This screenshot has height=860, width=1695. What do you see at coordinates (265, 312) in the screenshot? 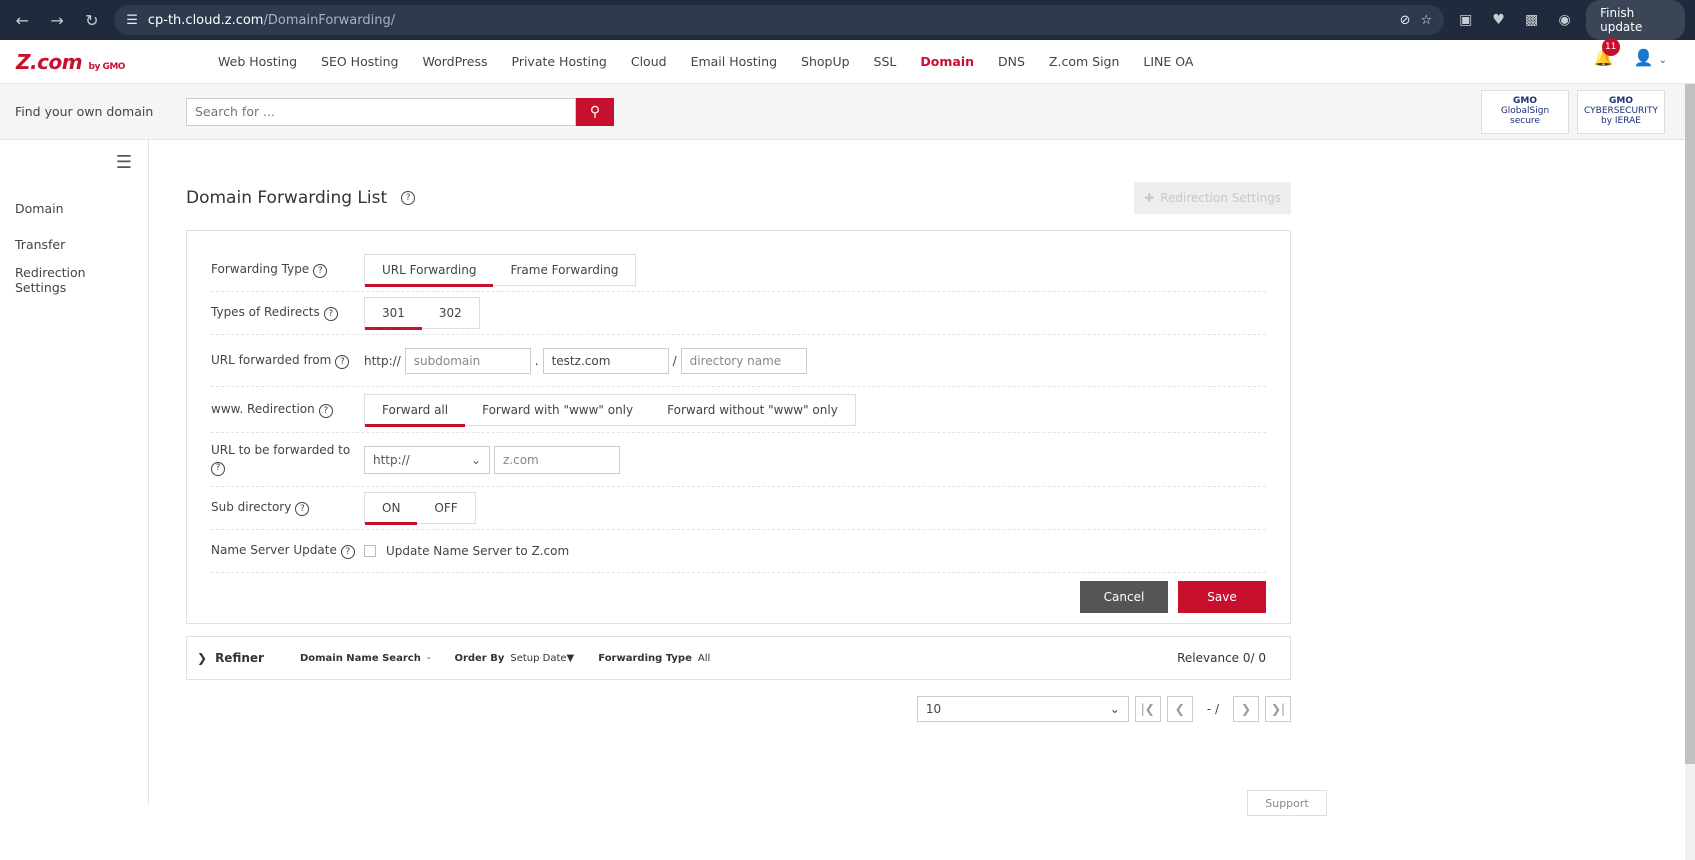
I see `redirect-type-label: Types of Redirects` at bounding box center [265, 312].